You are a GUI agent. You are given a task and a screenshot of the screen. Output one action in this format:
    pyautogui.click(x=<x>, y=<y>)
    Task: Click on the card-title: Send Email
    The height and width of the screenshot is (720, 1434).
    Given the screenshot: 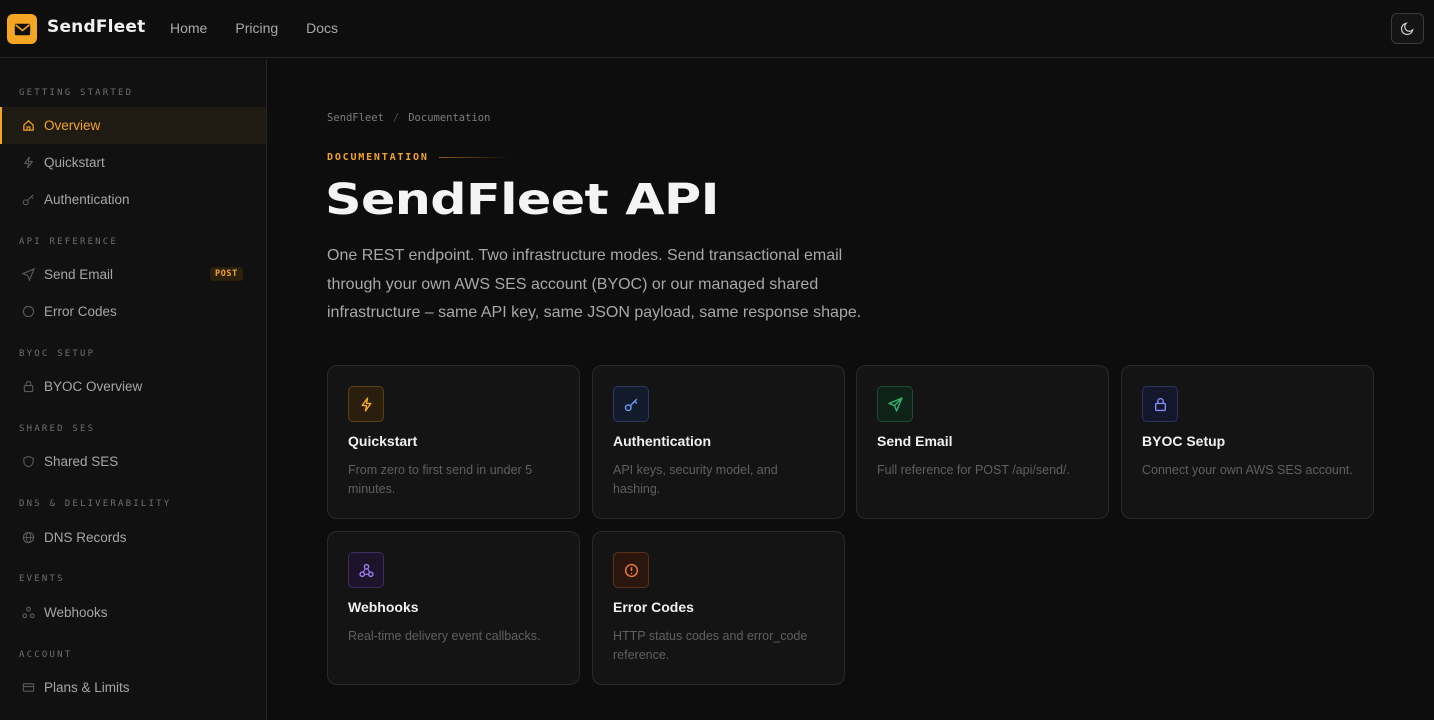 What is the action you would take?
    pyautogui.click(x=915, y=441)
    